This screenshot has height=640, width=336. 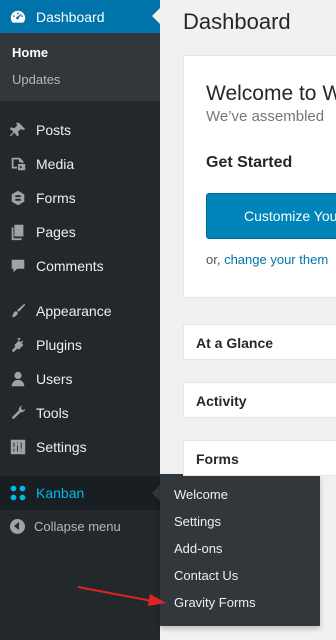 I want to click on change-theme-link: change your them, so click(x=276, y=259).